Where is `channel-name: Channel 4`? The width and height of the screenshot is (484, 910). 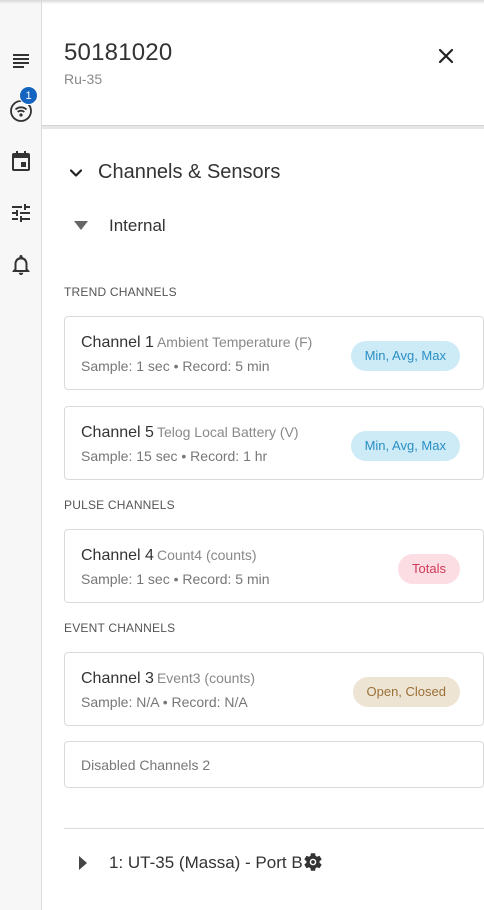 channel-name: Channel 4 is located at coordinates (117, 555).